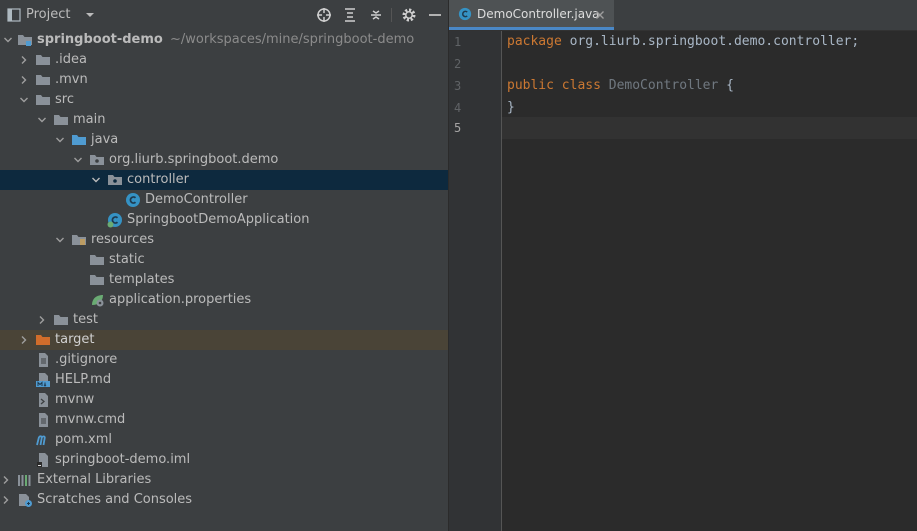  I want to click on tree-item-main: main, so click(224, 120).